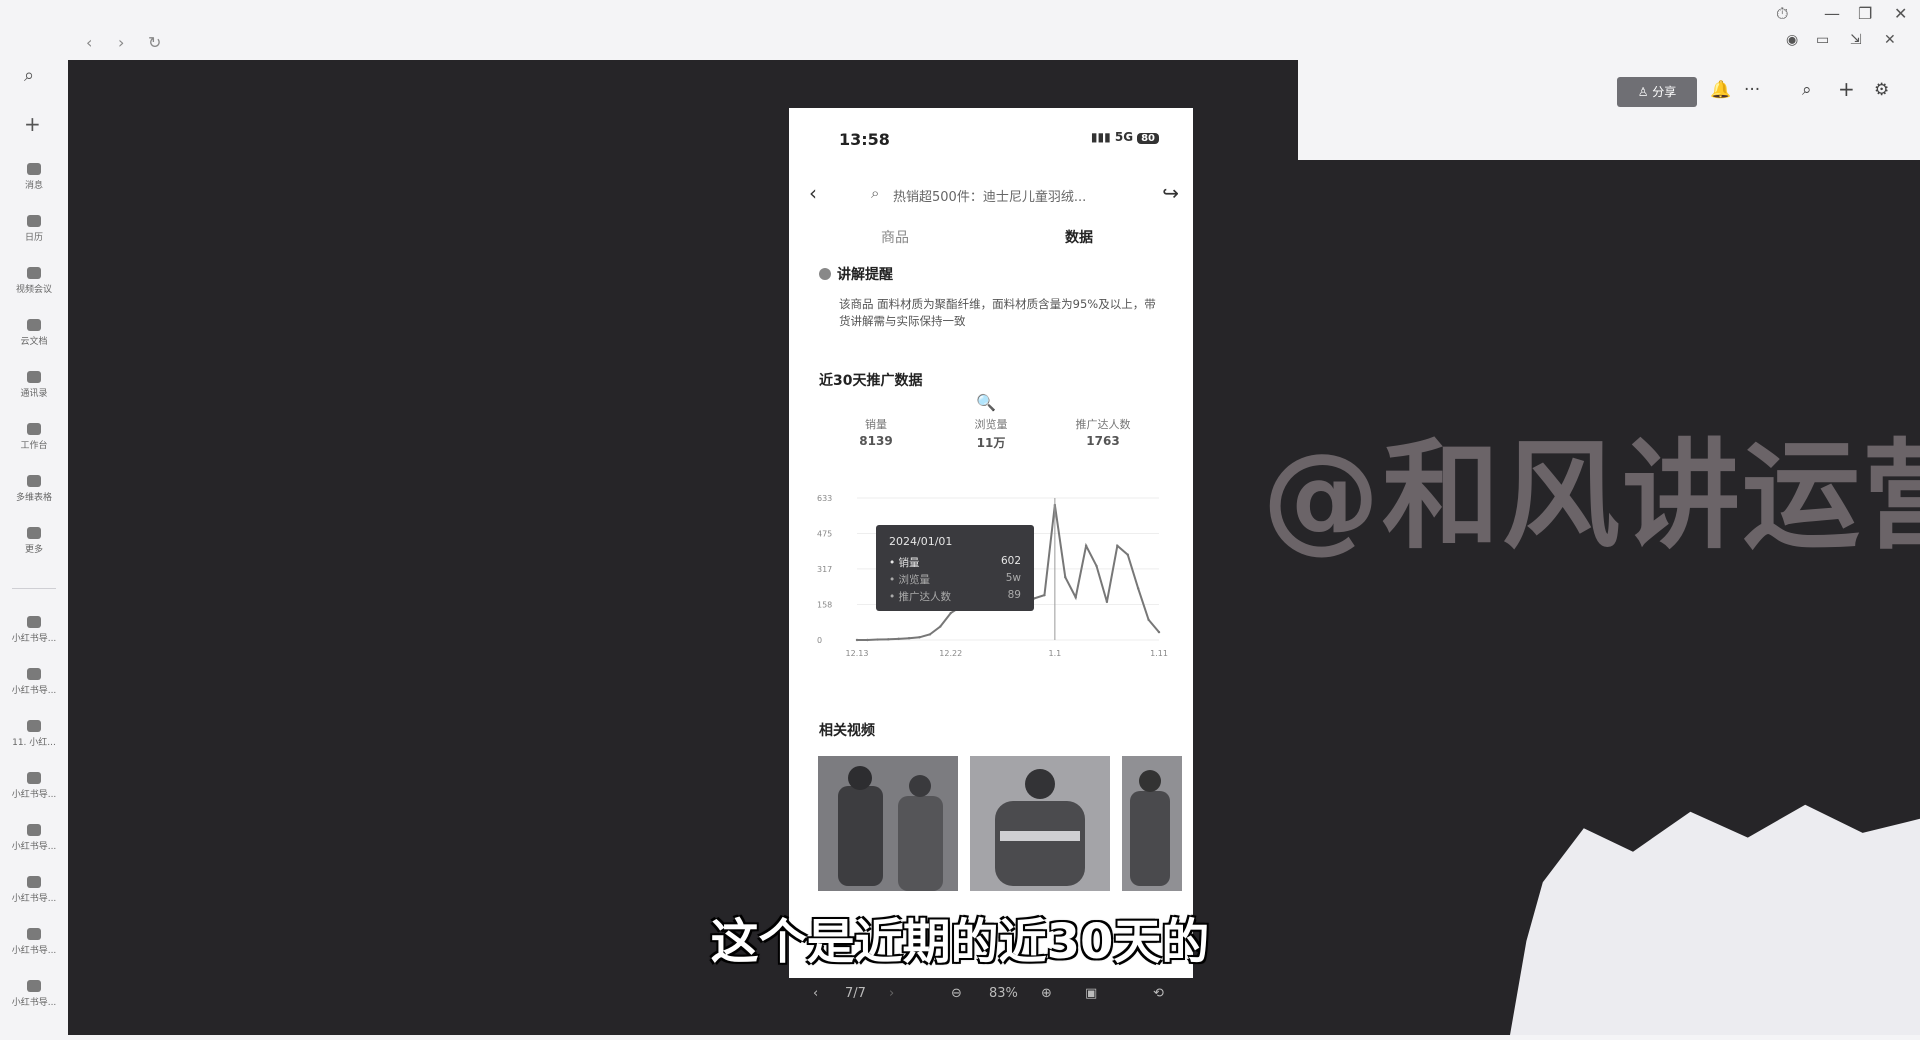 The width and height of the screenshot is (1920, 1040). I want to click on sidebar-item-more: 更多, so click(34, 541).